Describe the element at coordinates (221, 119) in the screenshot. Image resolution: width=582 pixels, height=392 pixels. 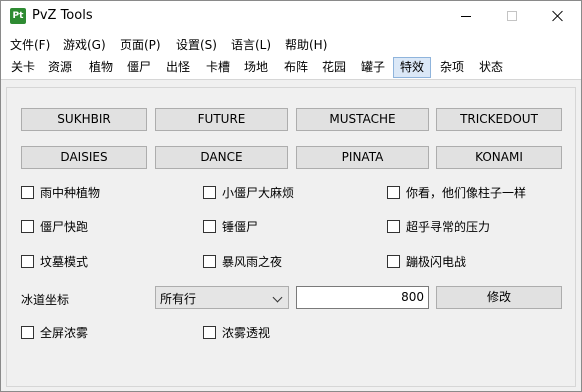
I see `code-future-button: FUTURE` at that location.